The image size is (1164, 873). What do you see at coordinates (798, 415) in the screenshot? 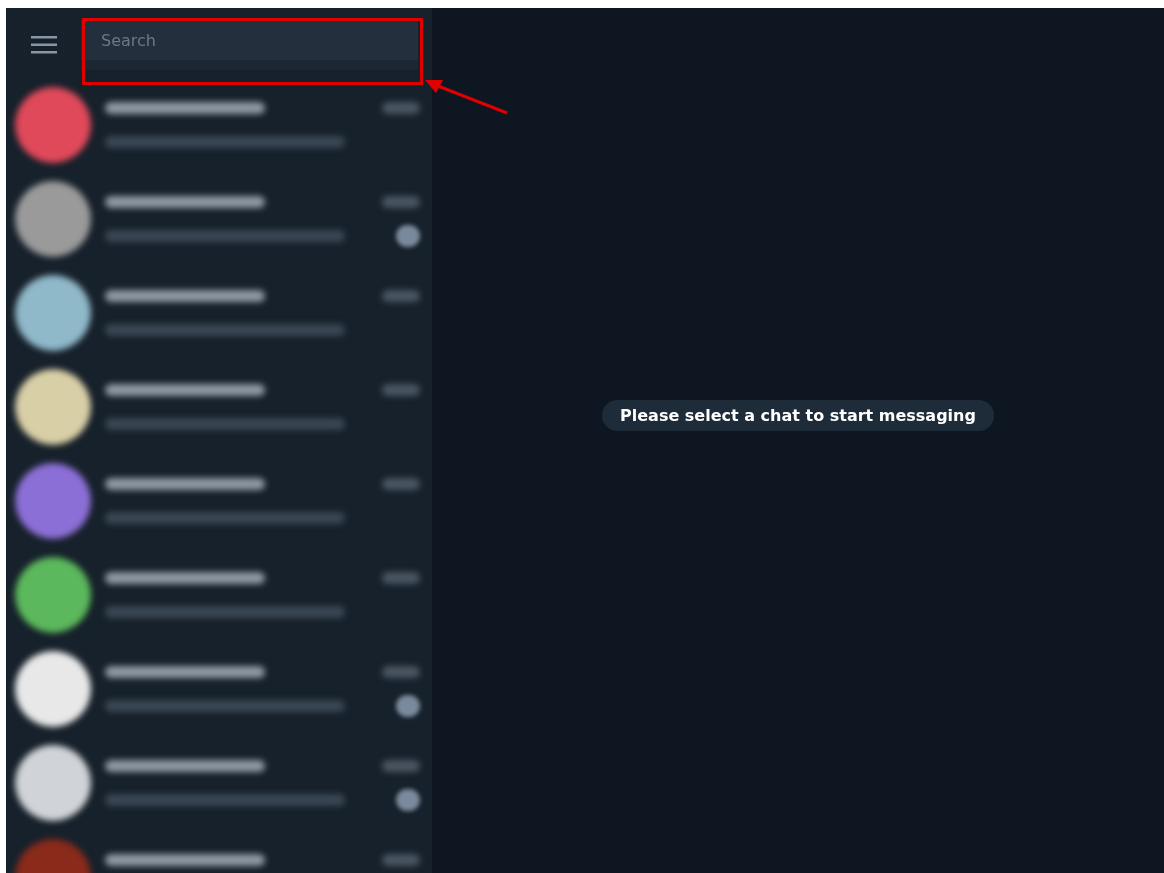
I see `empty-state-message: Please select a chat to start messaging` at bounding box center [798, 415].